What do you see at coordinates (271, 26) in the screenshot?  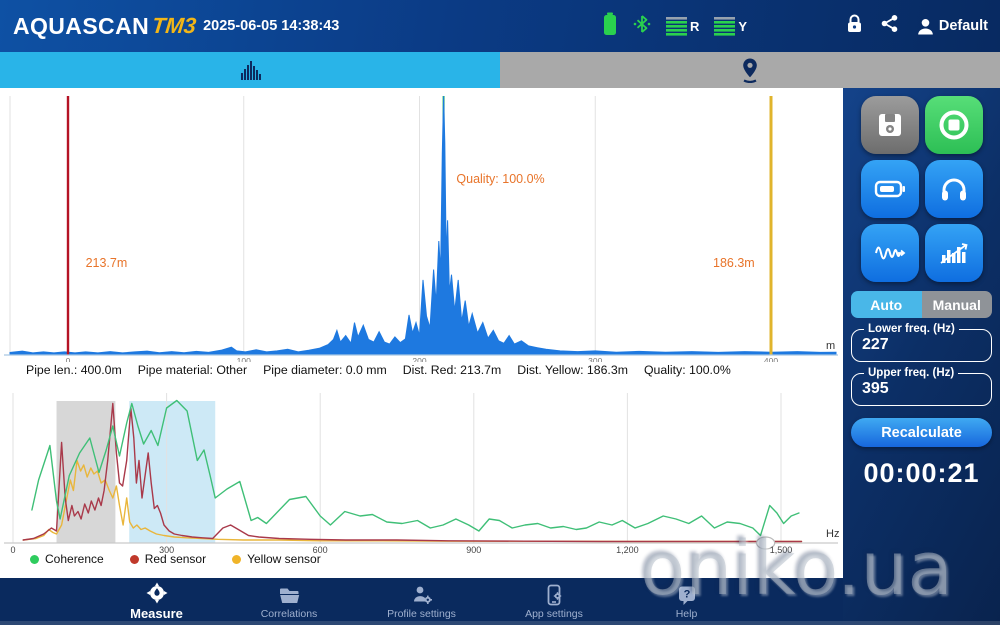 I see `datetime-label: 2025-06-05 14:38:43` at bounding box center [271, 26].